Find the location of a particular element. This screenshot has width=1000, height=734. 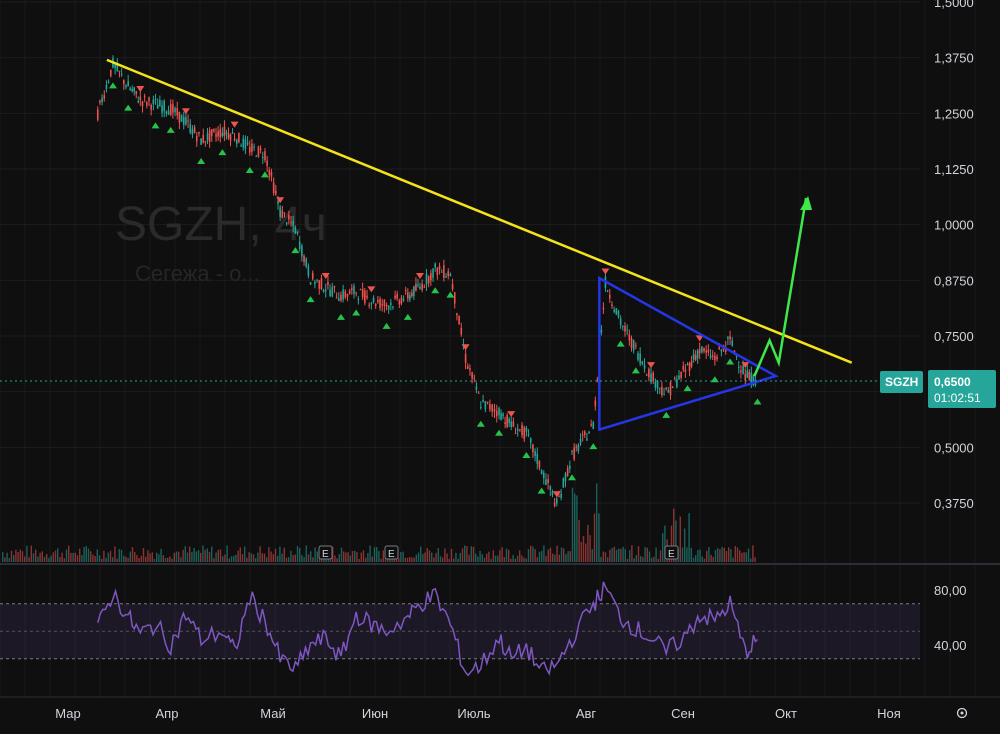

time-axis-label: Июн is located at coordinates (375, 713).